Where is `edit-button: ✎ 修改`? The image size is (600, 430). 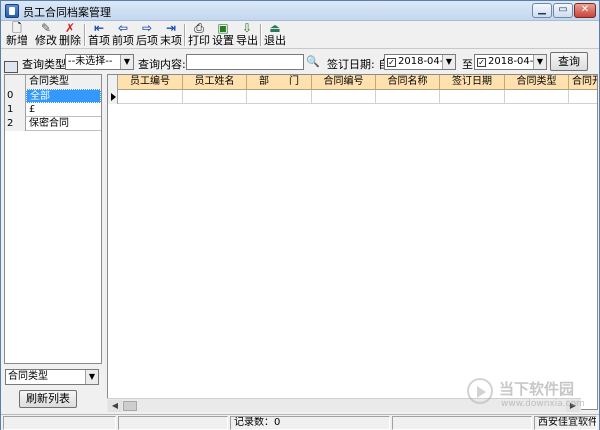 edit-button: ✎ 修改 is located at coordinates (46, 35).